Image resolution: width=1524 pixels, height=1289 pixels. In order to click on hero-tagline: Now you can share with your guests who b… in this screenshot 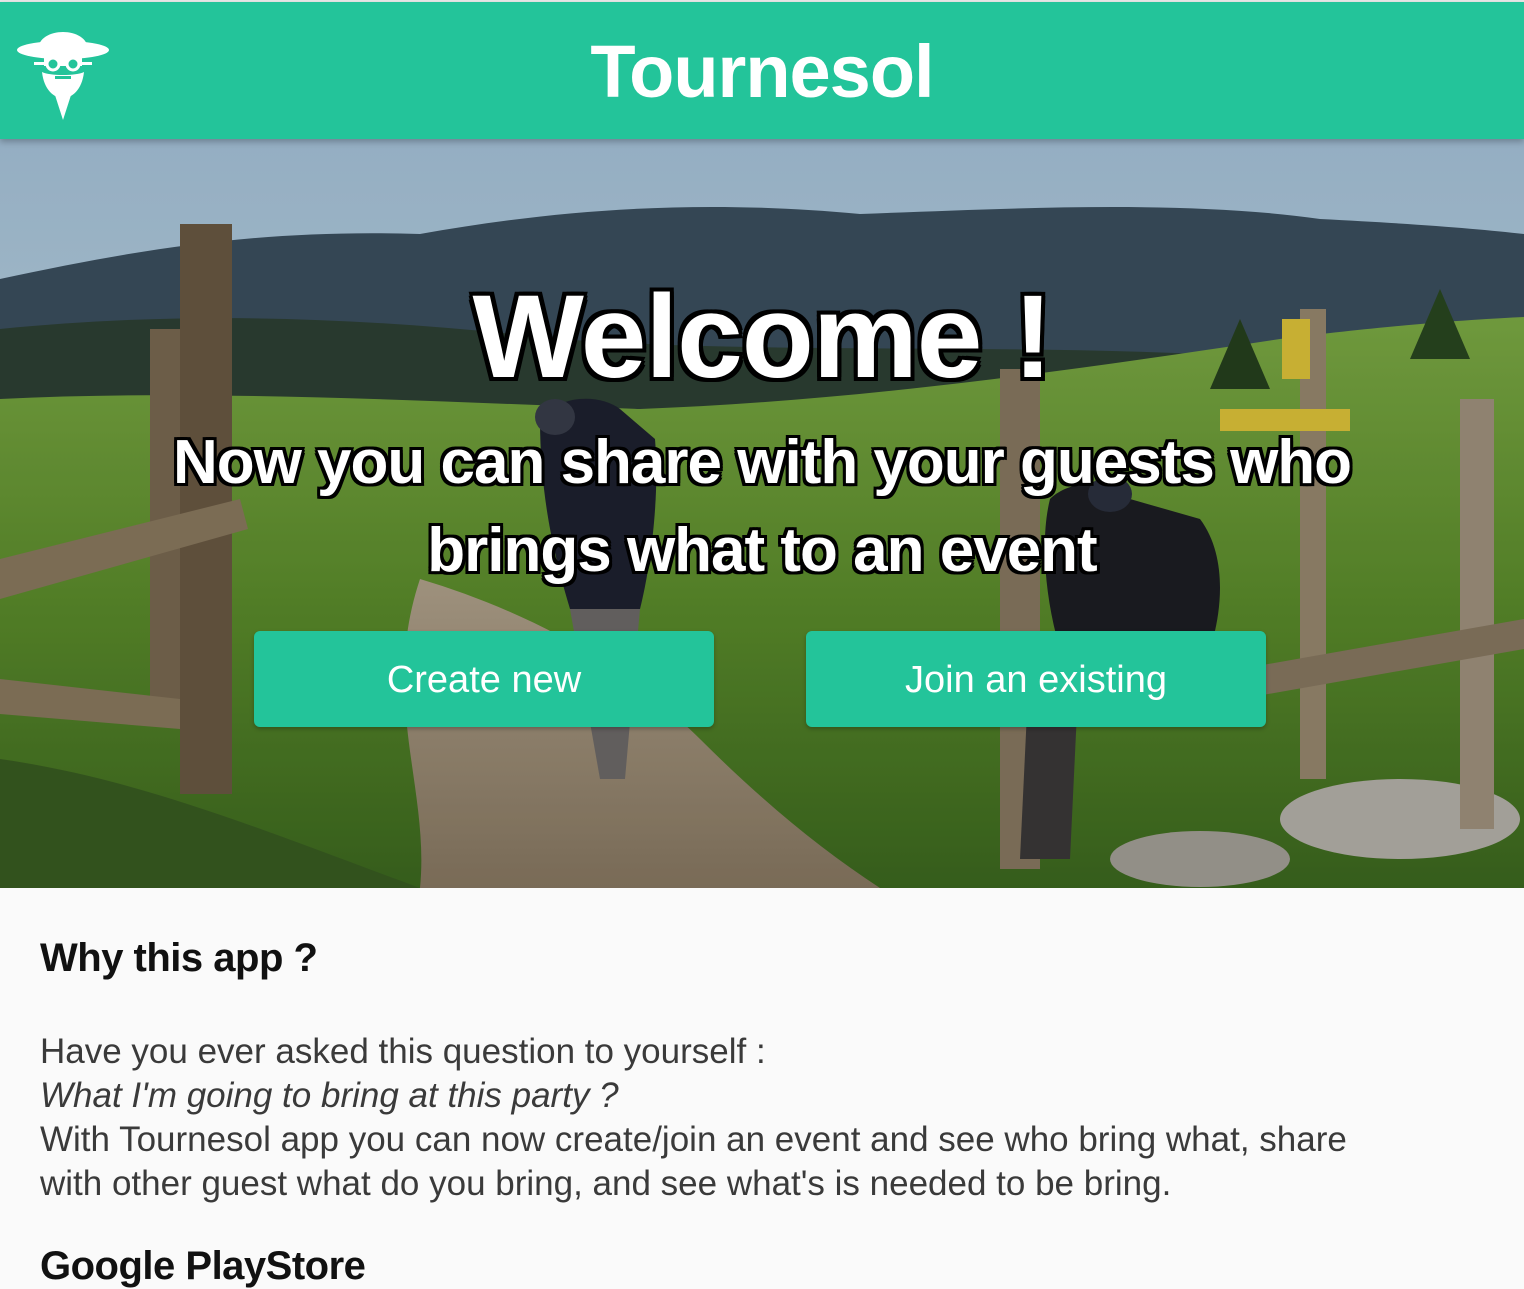, I will do `click(762, 507)`.